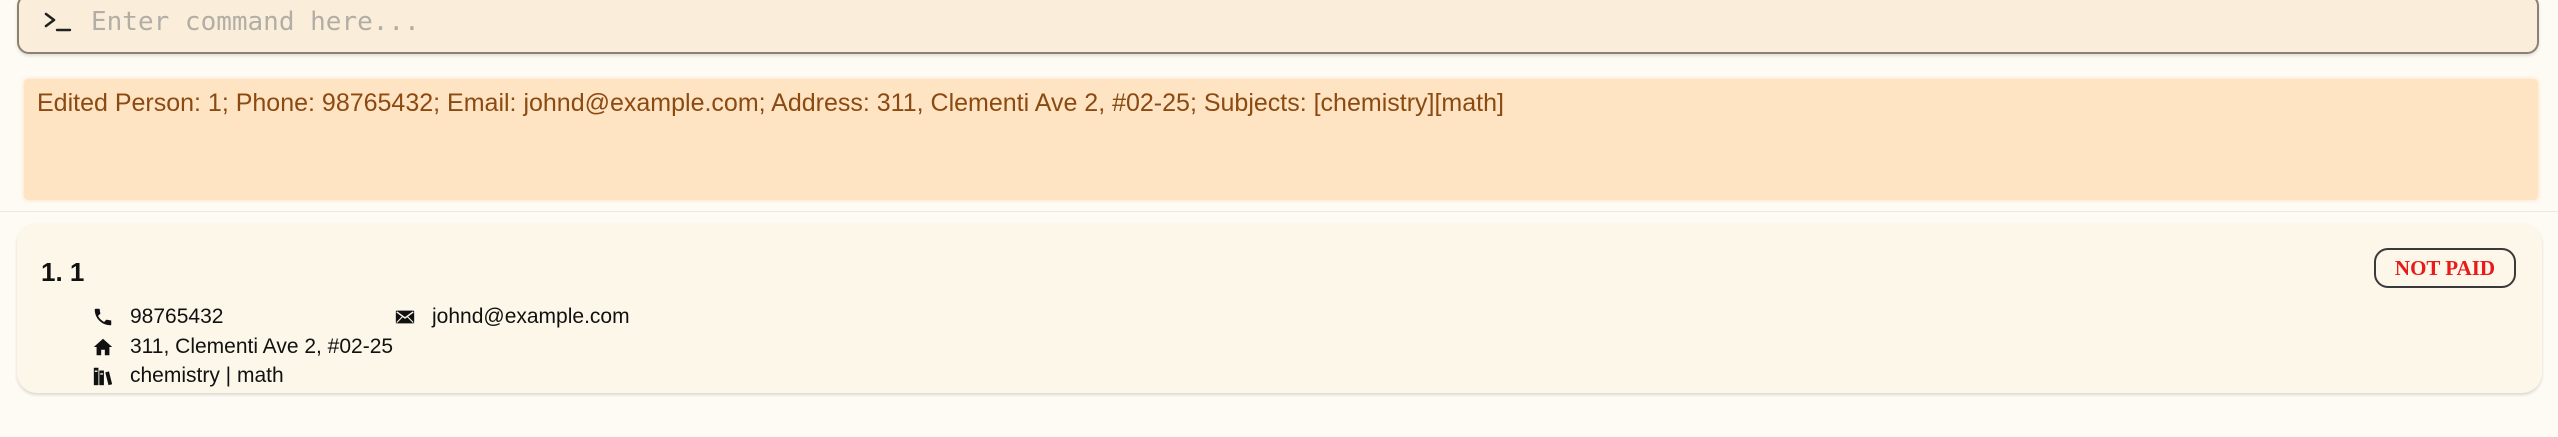 The height and width of the screenshot is (437, 2558). What do you see at coordinates (177, 316) in the screenshot?
I see `phone-value: 98765432` at bounding box center [177, 316].